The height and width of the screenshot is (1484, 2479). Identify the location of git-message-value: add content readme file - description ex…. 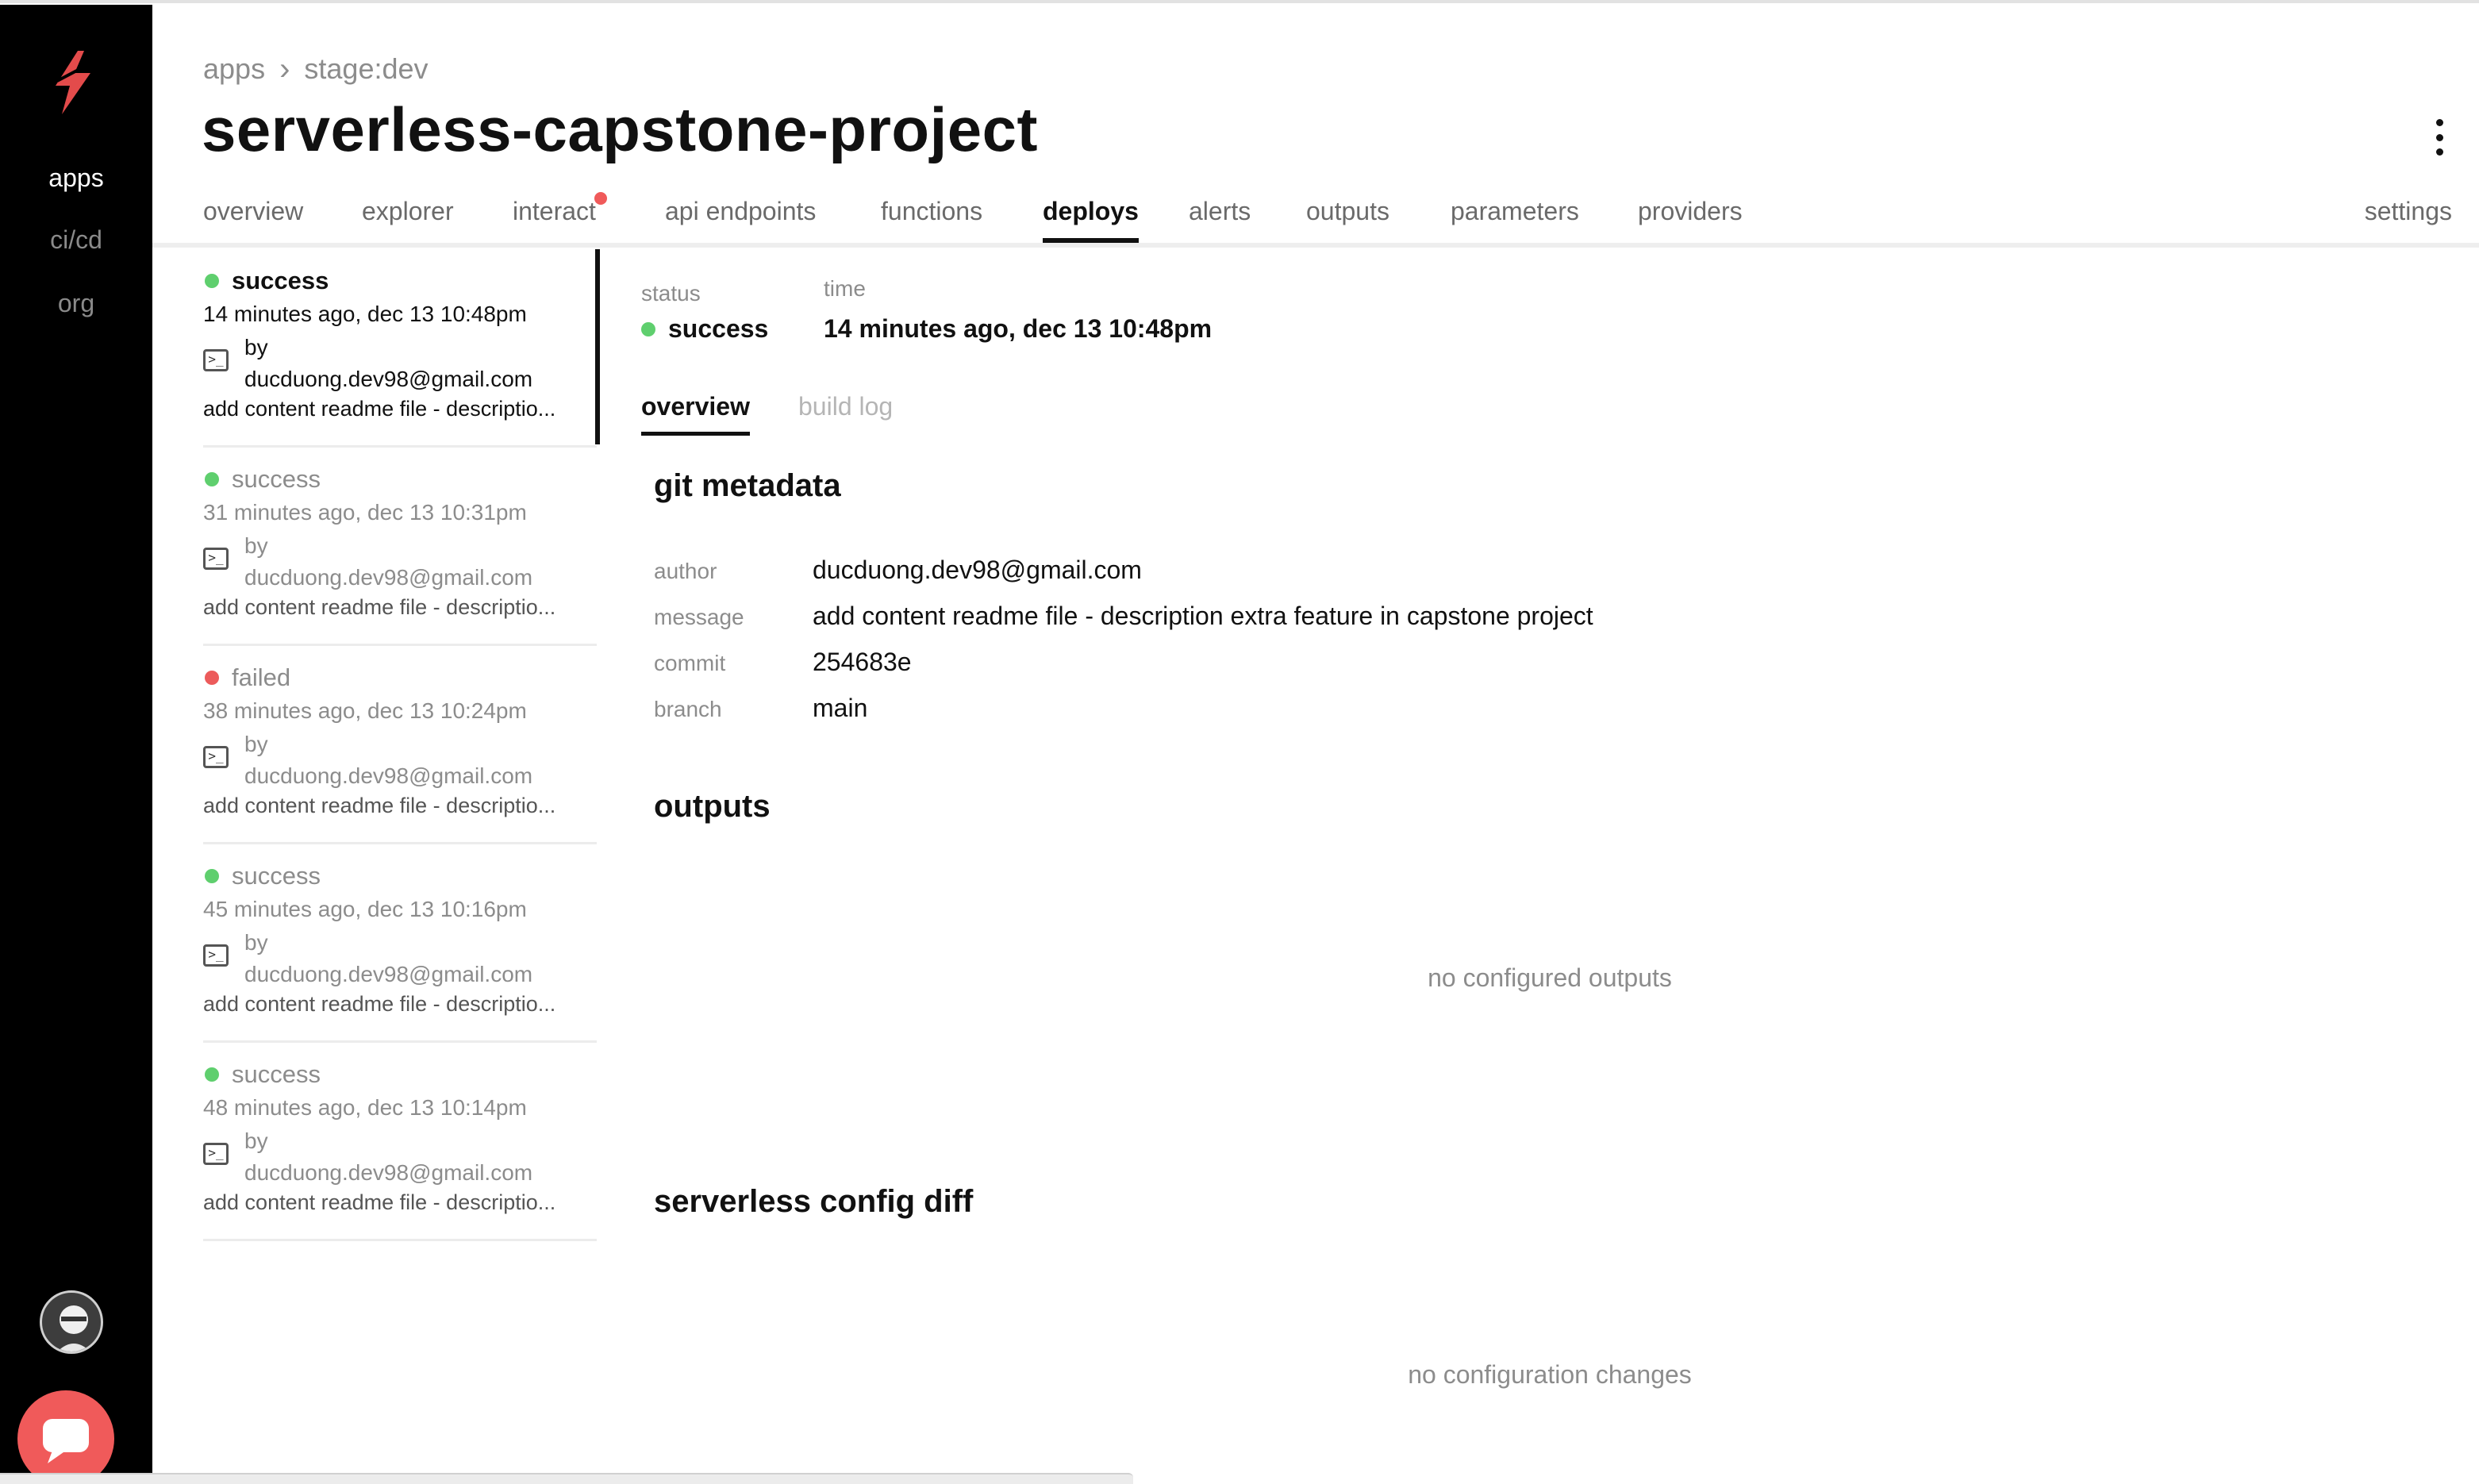
(1203, 616).